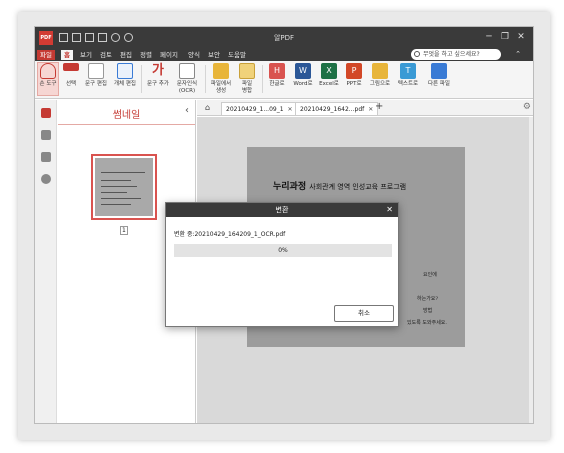 The height and width of the screenshot is (453, 564). Describe the element at coordinates (451, 54) in the screenshot. I see `search-placeholder: 무엇을 하고 싶으세요?` at that location.